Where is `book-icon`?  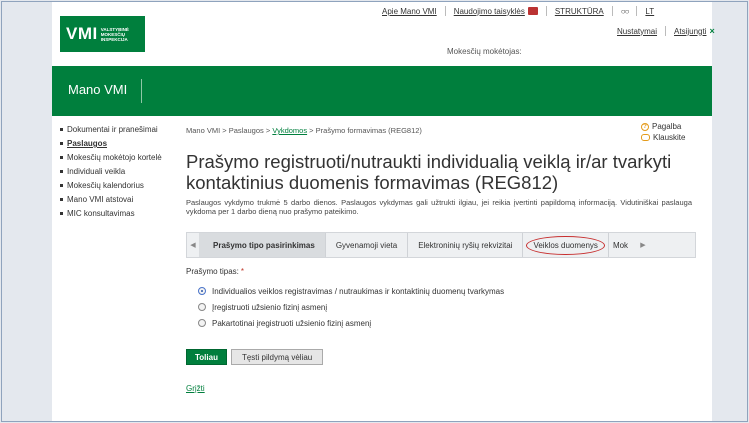
book-icon is located at coordinates (532, 11).